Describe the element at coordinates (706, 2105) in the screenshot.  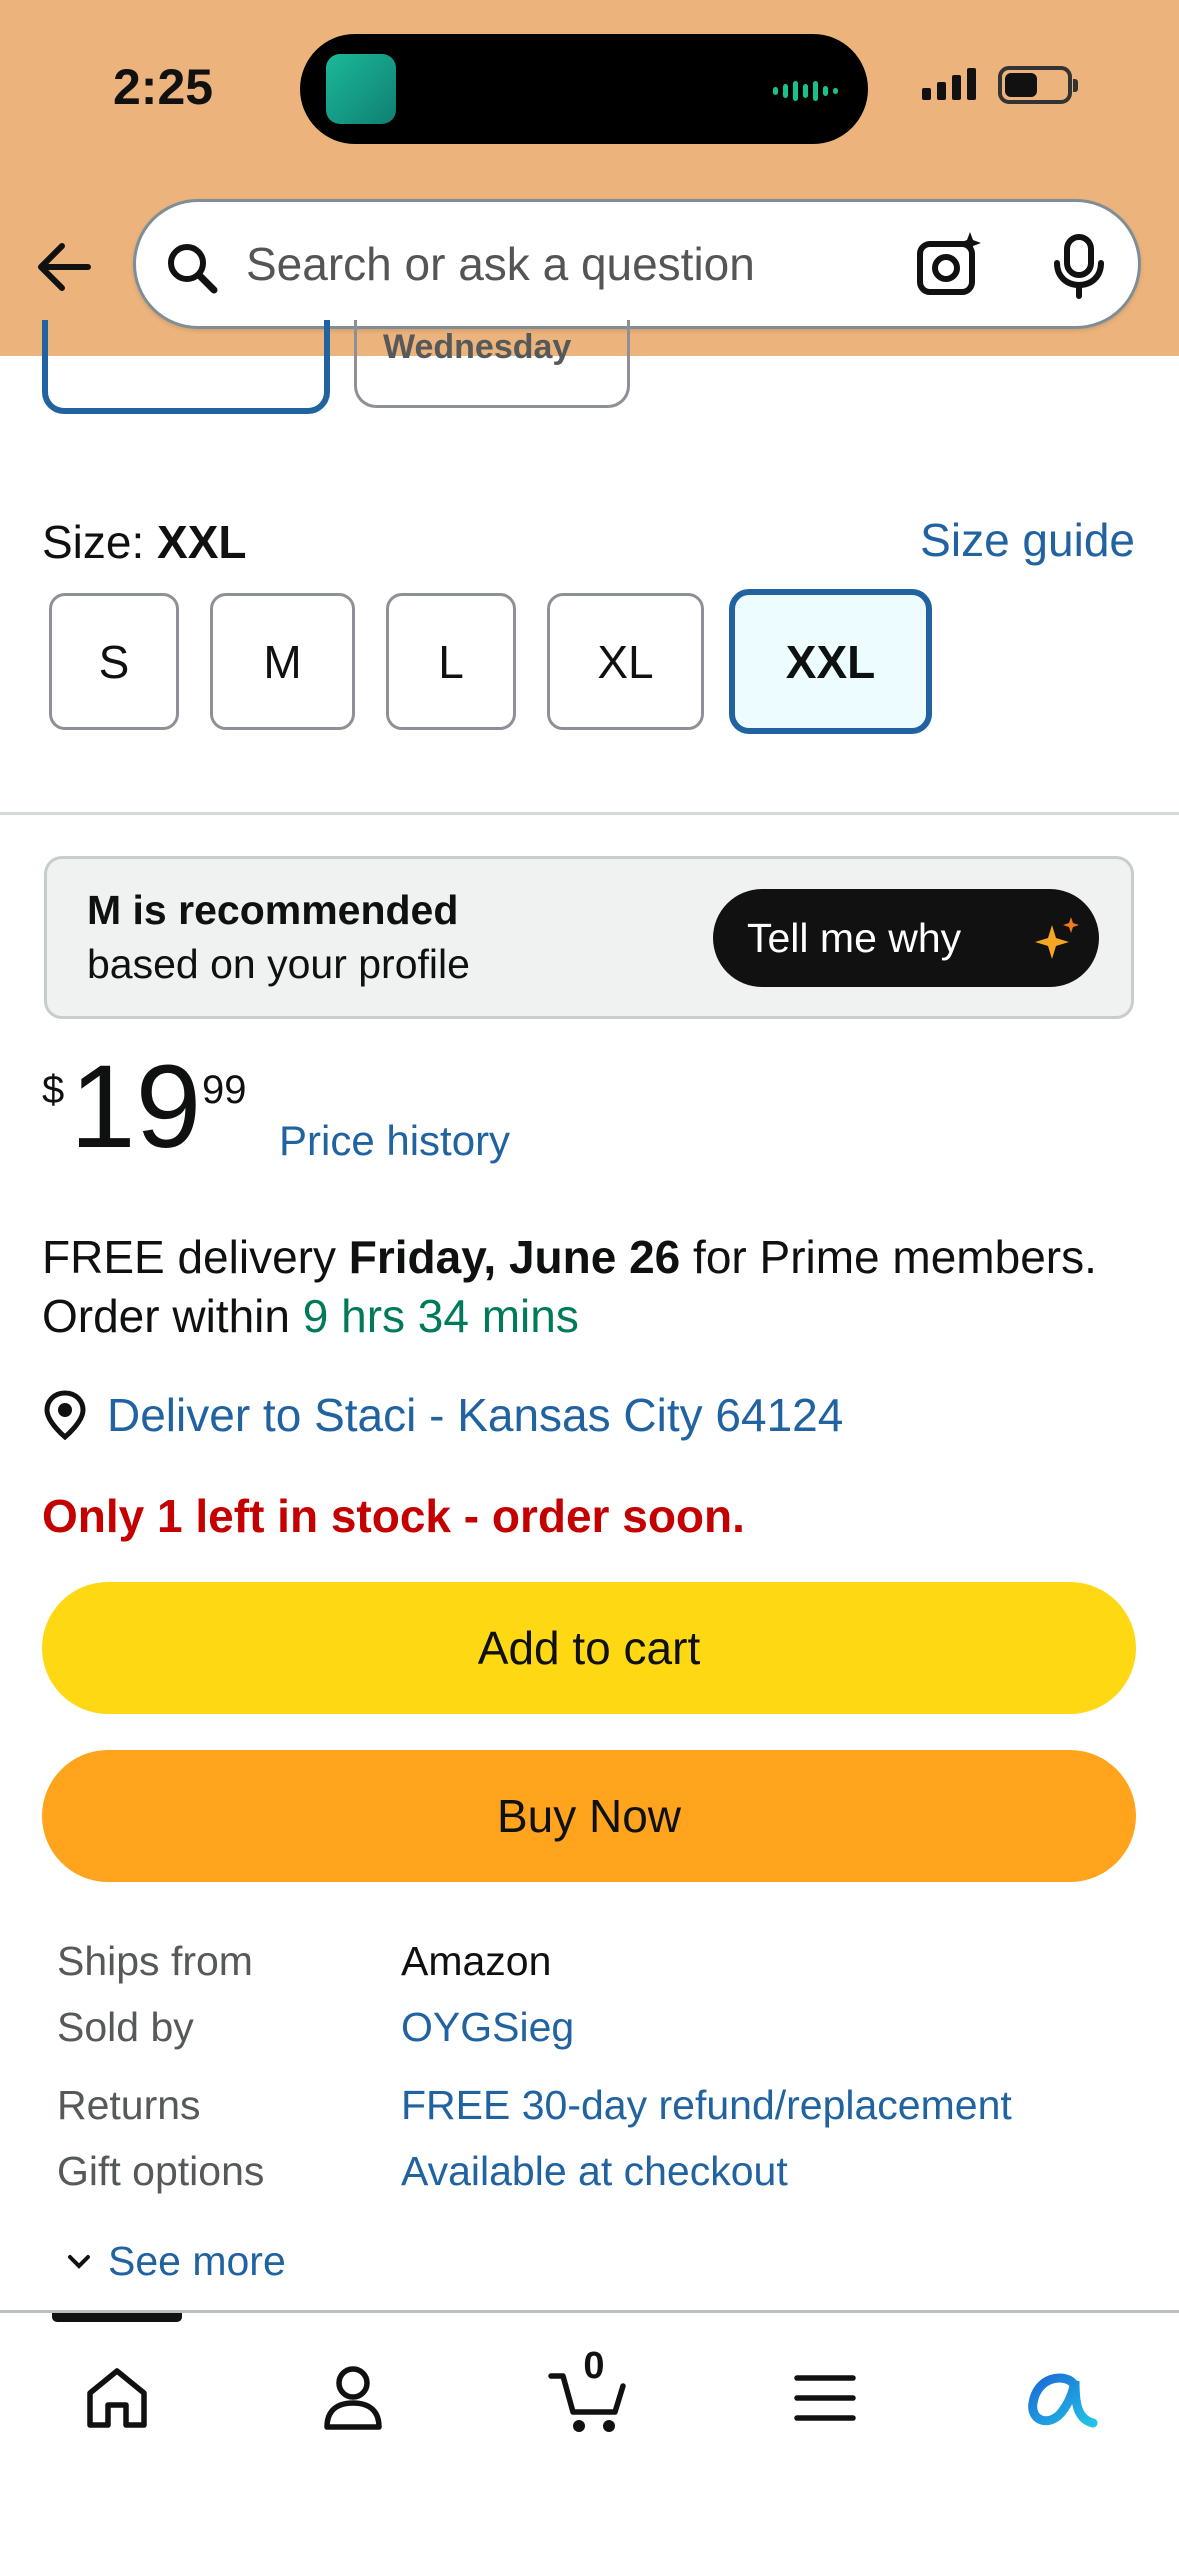
I see `returns-link: FREE 30-day refund/replacement` at that location.